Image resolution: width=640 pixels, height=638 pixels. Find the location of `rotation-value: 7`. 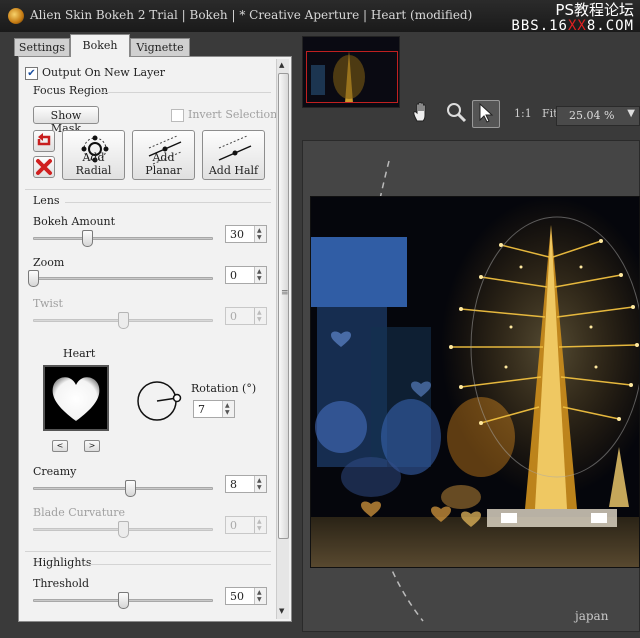

rotation-value: 7 is located at coordinates (201, 409).